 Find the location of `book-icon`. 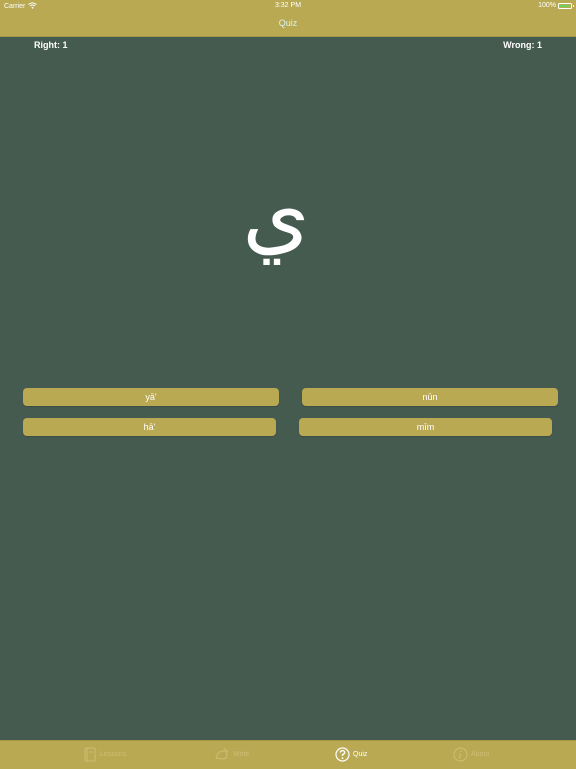

book-icon is located at coordinates (90, 754).